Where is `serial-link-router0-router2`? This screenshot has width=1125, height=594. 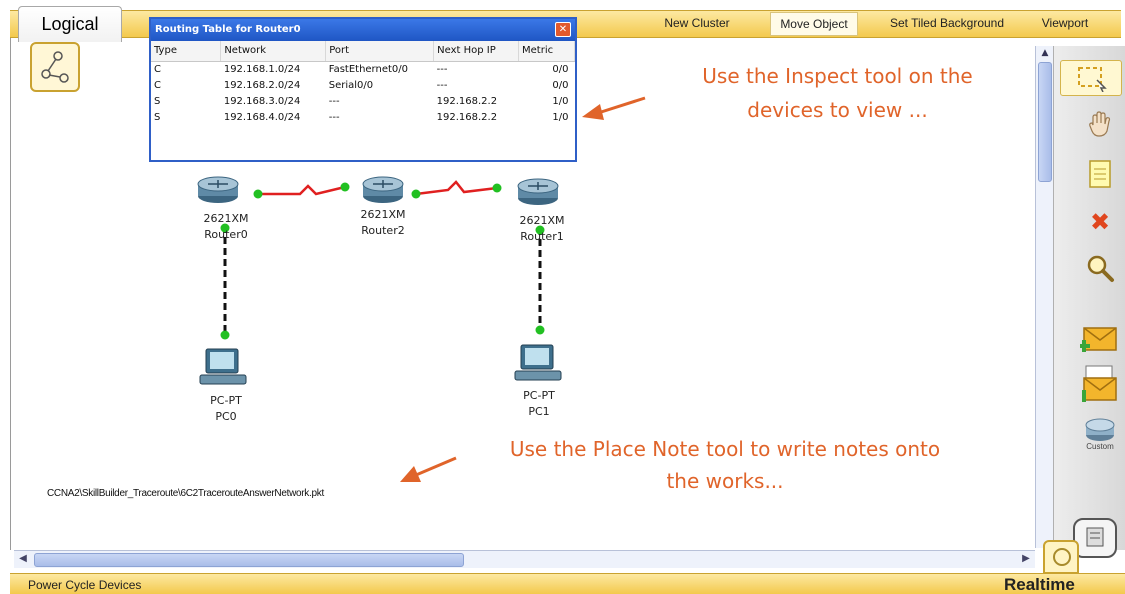 serial-link-router0-router2 is located at coordinates (302, 190).